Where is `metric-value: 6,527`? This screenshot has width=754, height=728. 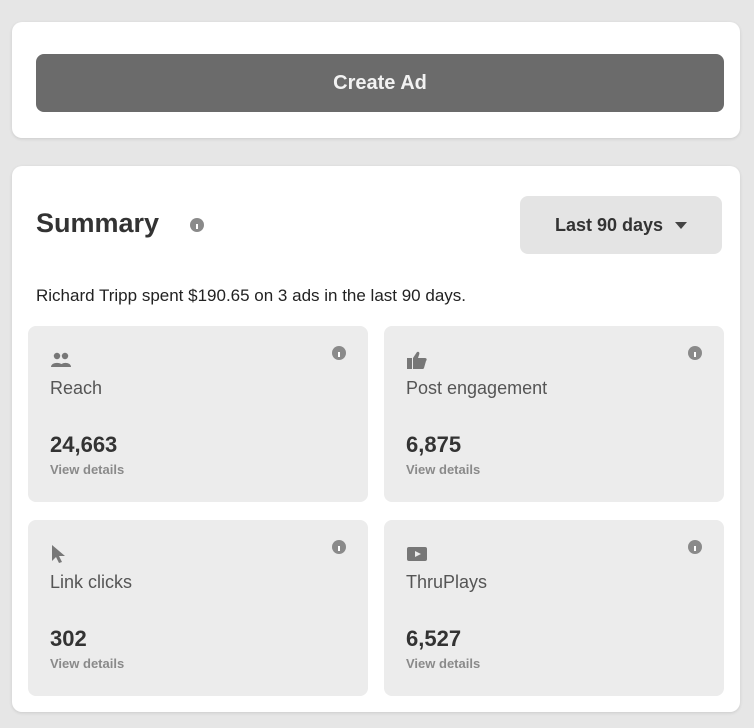
metric-value: 6,527 is located at coordinates (434, 638).